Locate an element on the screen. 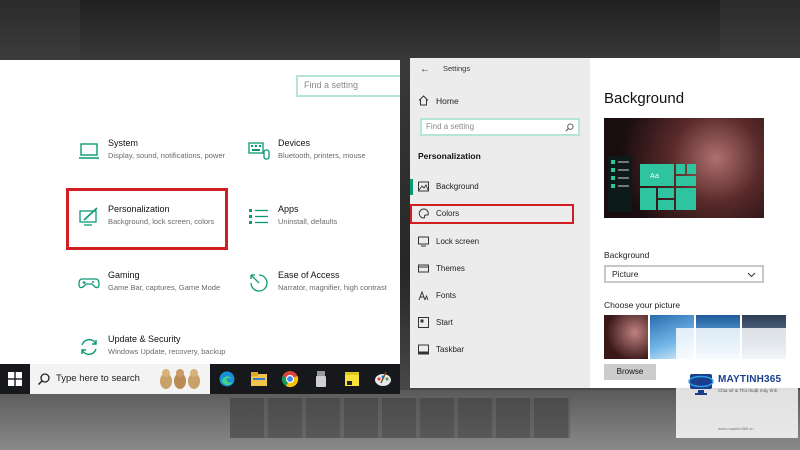 The width and height of the screenshot is (800, 450). background-type-dropdown: Picture is located at coordinates (684, 274).